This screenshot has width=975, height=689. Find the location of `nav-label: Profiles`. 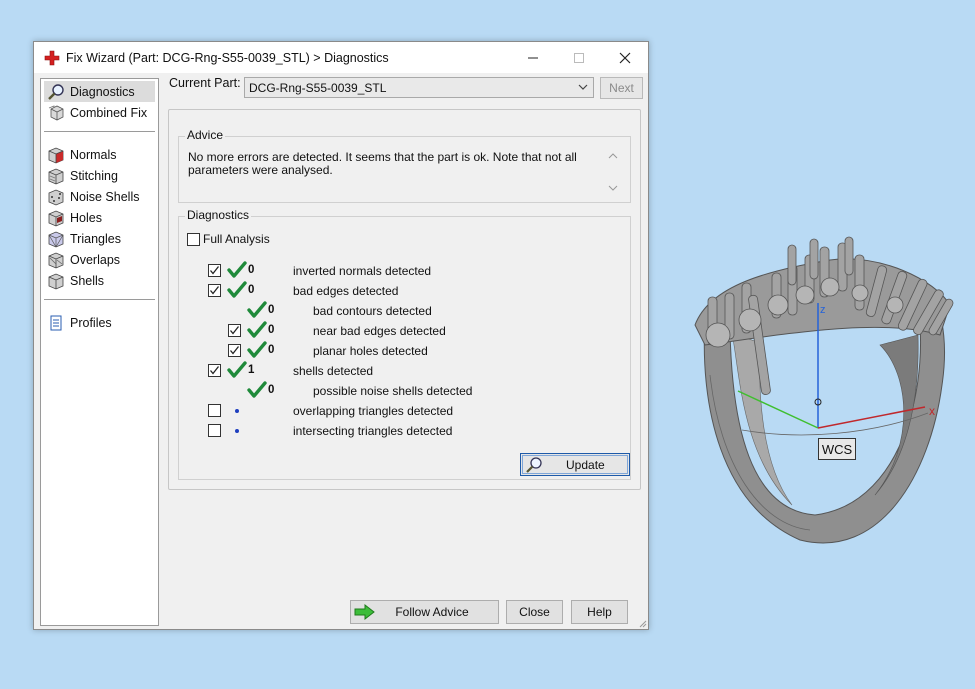

nav-label: Profiles is located at coordinates (91, 322).